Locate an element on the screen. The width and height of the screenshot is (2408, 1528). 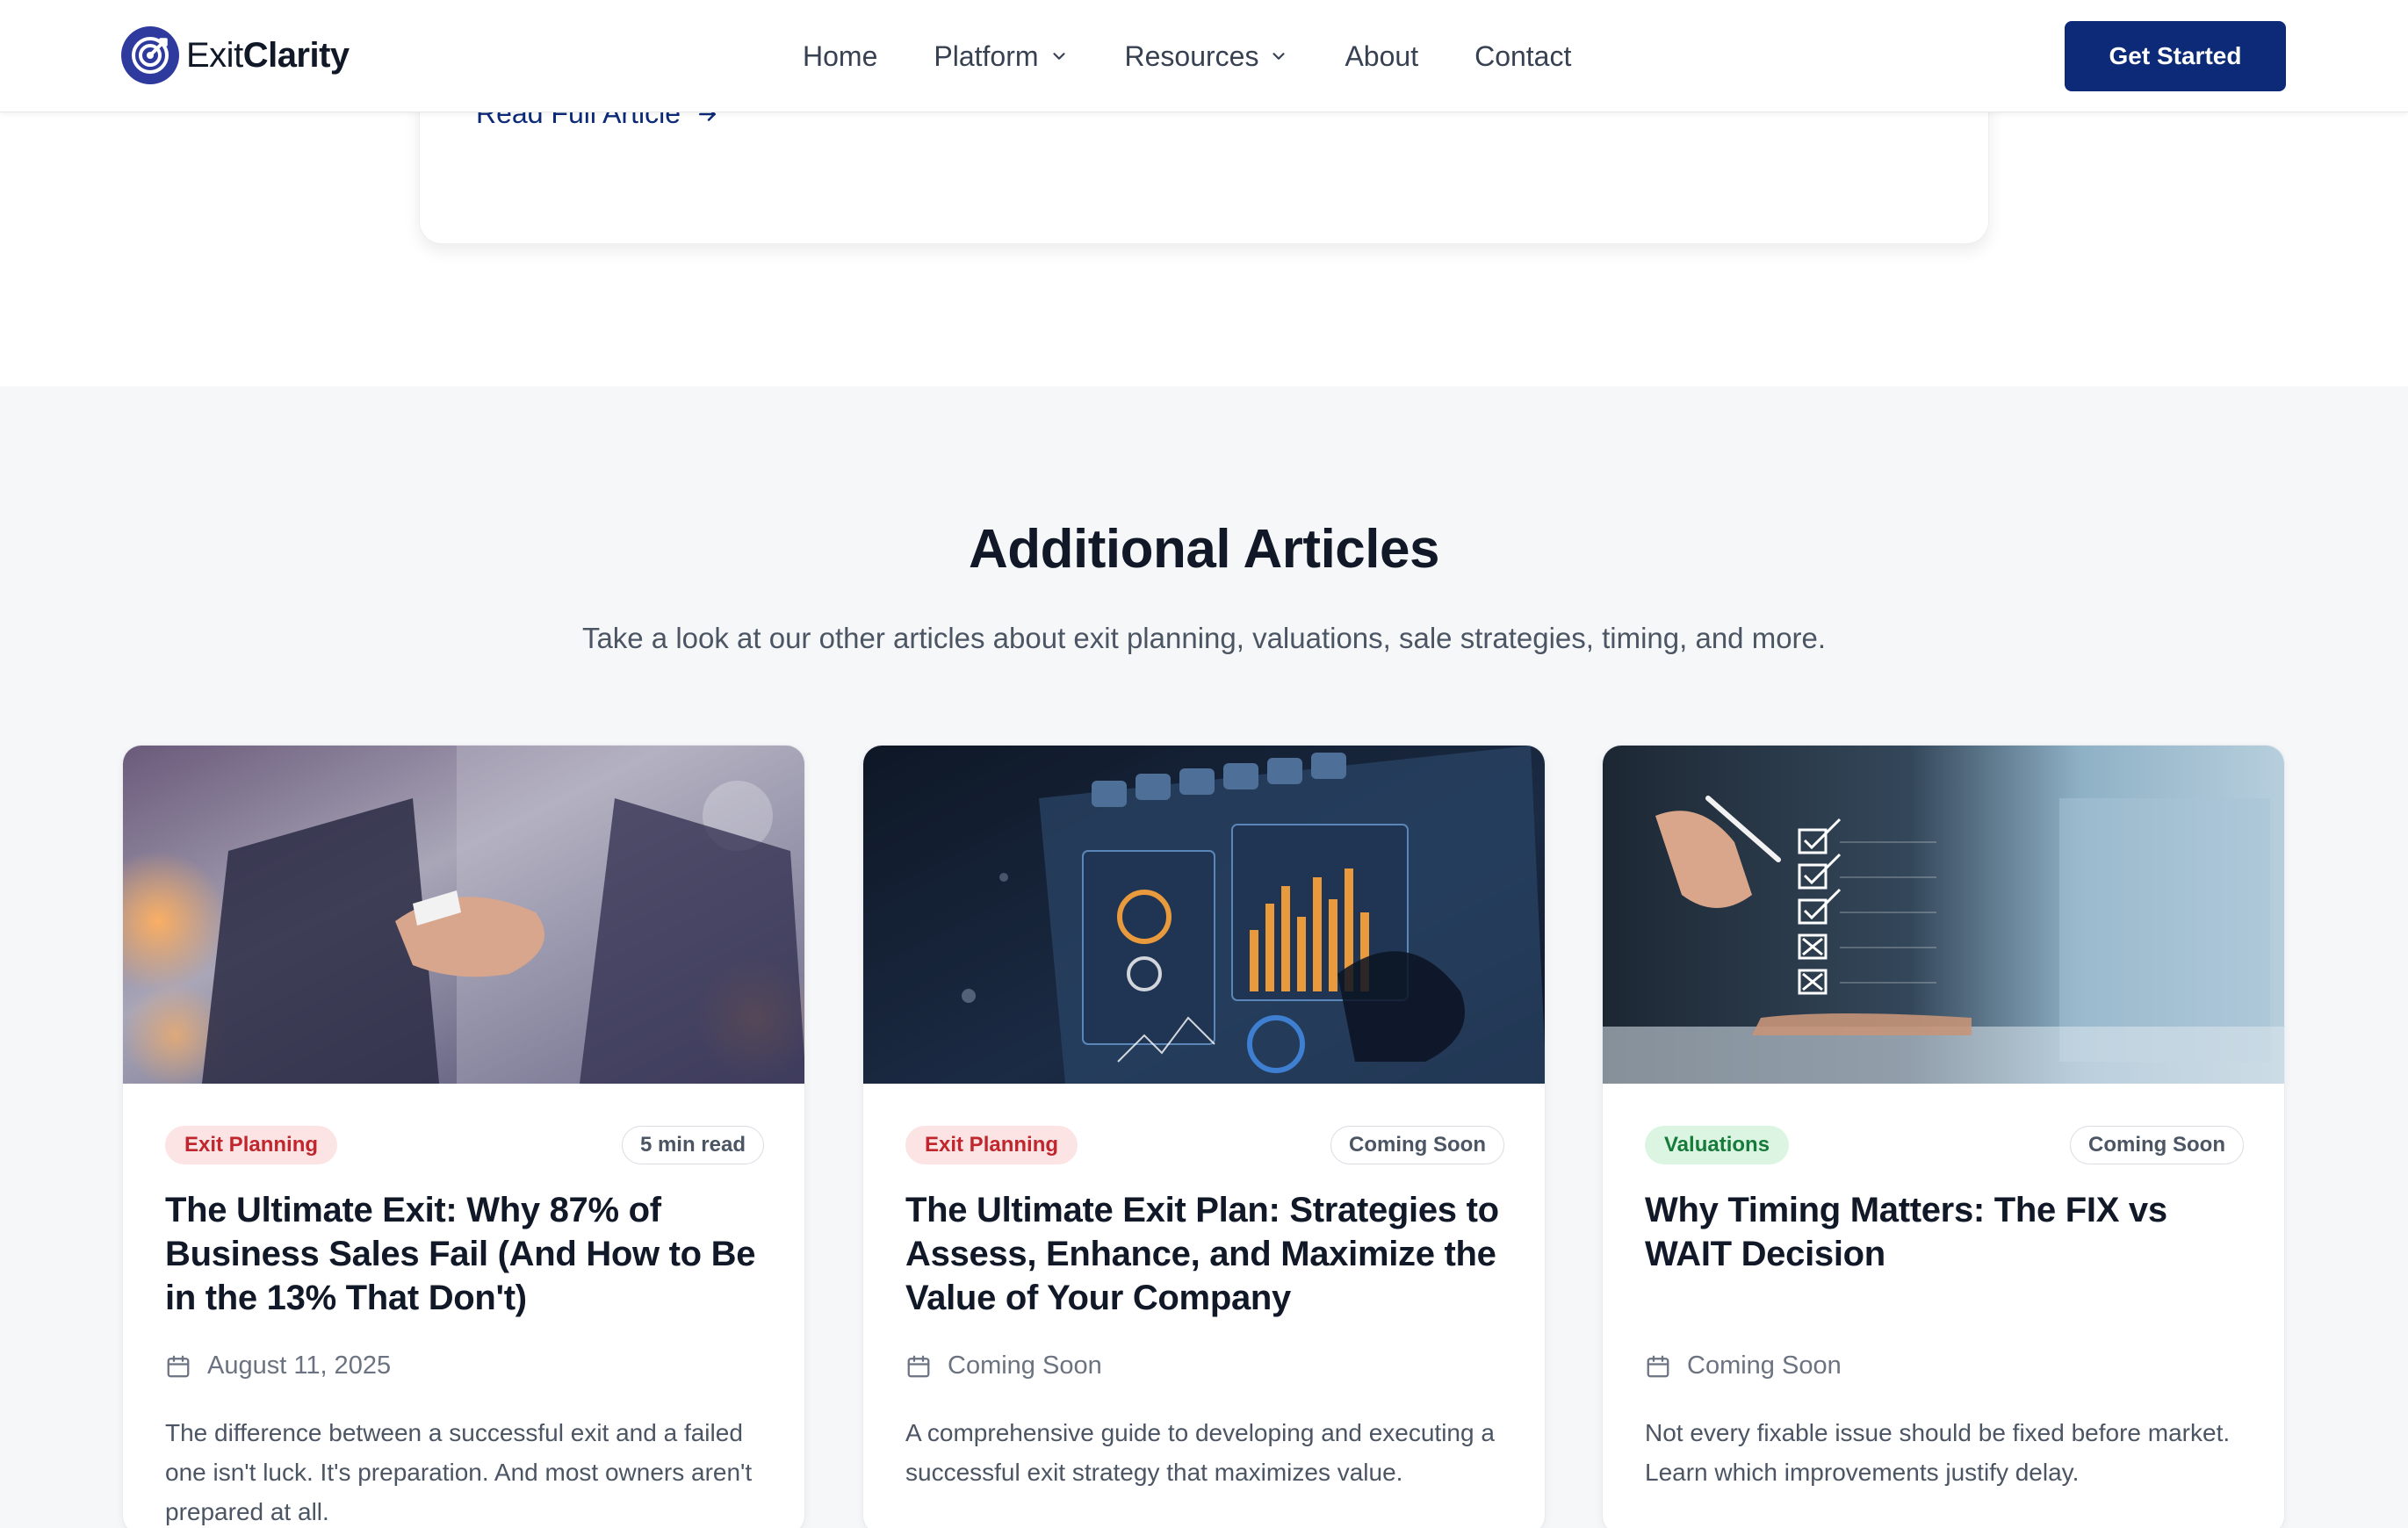
checklist-tablet-photo is located at coordinates (1943, 915).